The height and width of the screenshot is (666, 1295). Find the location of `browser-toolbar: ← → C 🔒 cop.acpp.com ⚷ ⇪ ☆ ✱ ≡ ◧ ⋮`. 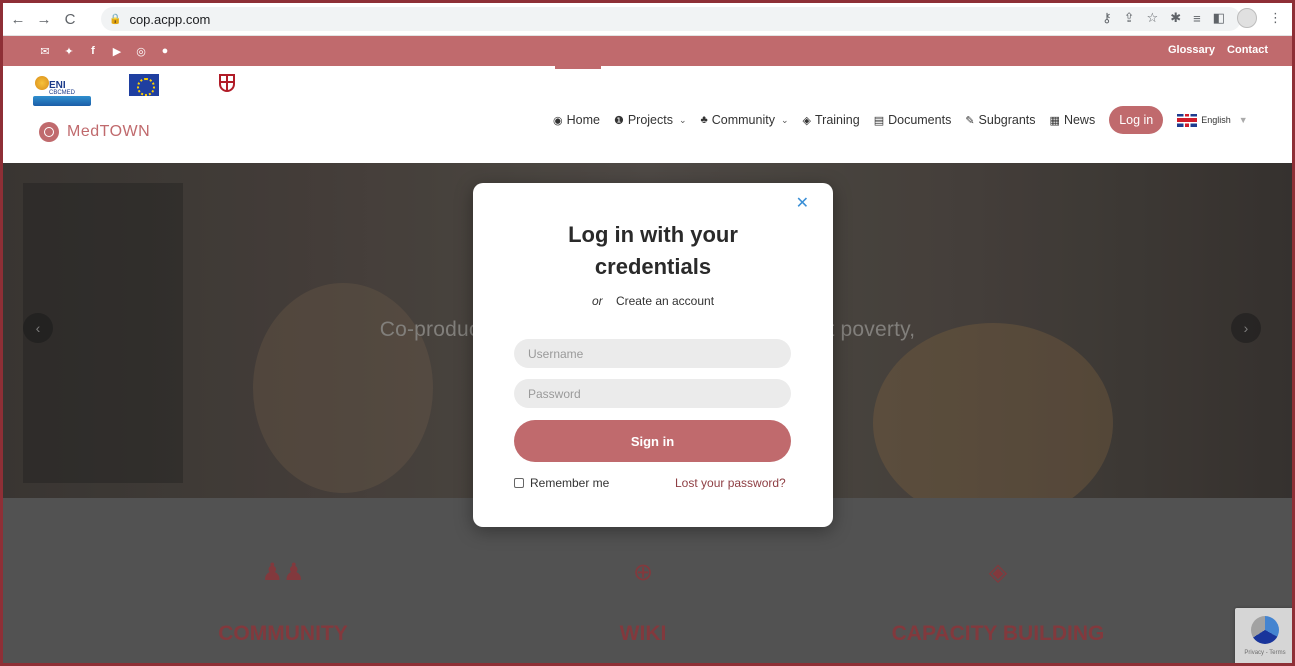

browser-toolbar: ← → C 🔒 cop.acpp.com ⚷ ⇪ ☆ ✱ ≡ ◧ ⋮ is located at coordinates (647, 19).